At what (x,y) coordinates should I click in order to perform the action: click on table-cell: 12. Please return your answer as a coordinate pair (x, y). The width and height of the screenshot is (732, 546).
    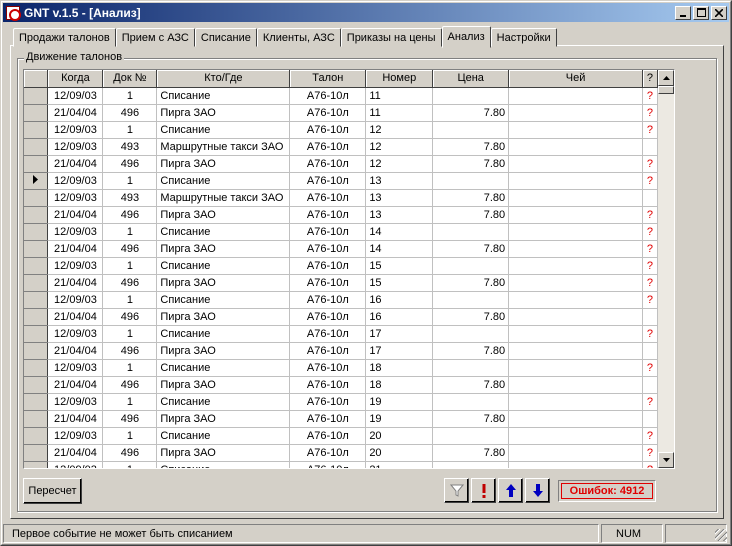
    Looking at the image, I should click on (399, 130).